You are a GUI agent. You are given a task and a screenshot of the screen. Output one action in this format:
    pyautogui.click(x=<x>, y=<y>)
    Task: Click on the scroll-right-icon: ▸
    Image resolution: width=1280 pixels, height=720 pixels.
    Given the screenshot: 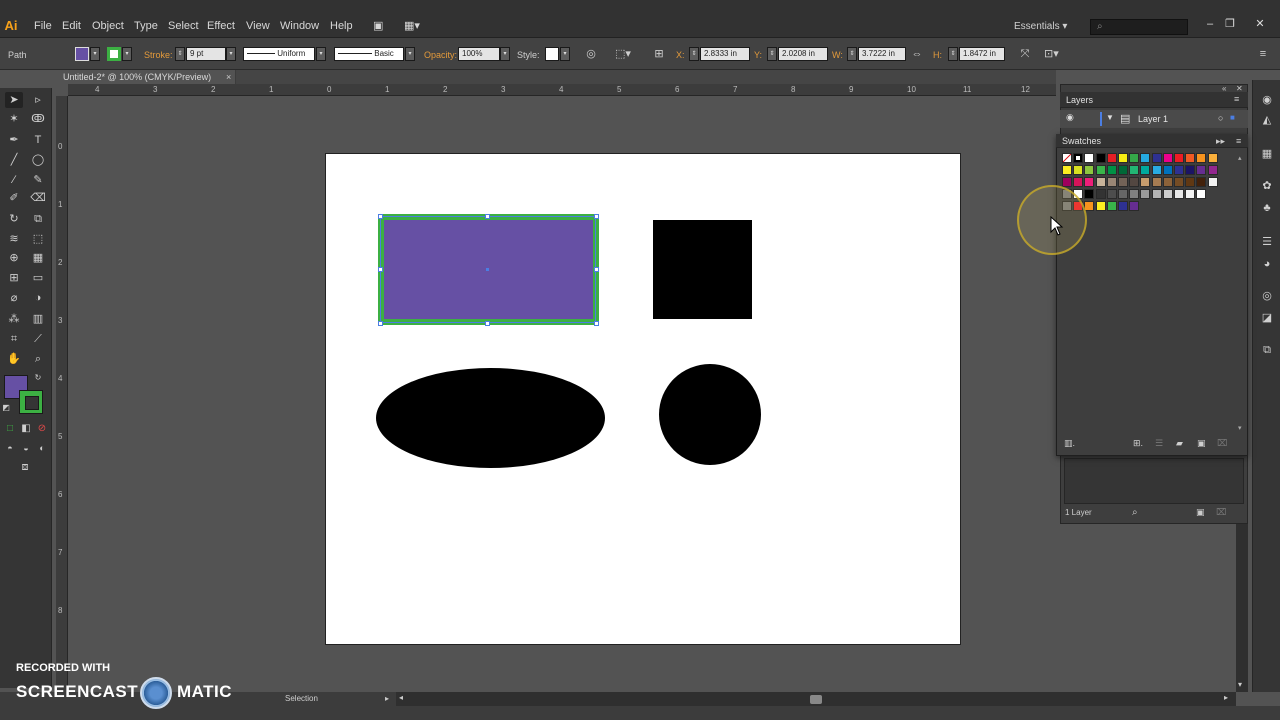 What is the action you would take?
    pyautogui.click(x=1226, y=697)
    